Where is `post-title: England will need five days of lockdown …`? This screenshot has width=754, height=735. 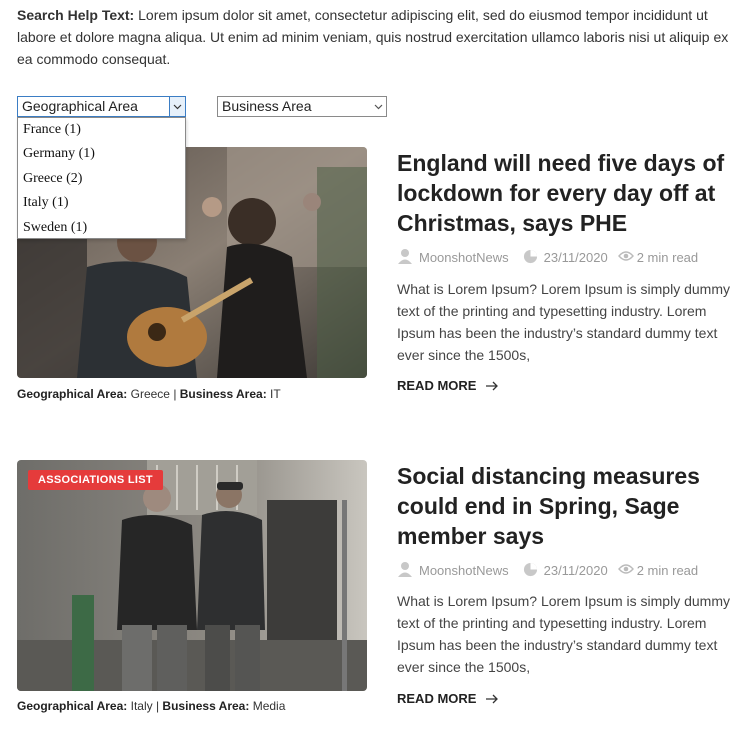 post-title: England will need five days of lockdown … is located at coordinates (567, 193).